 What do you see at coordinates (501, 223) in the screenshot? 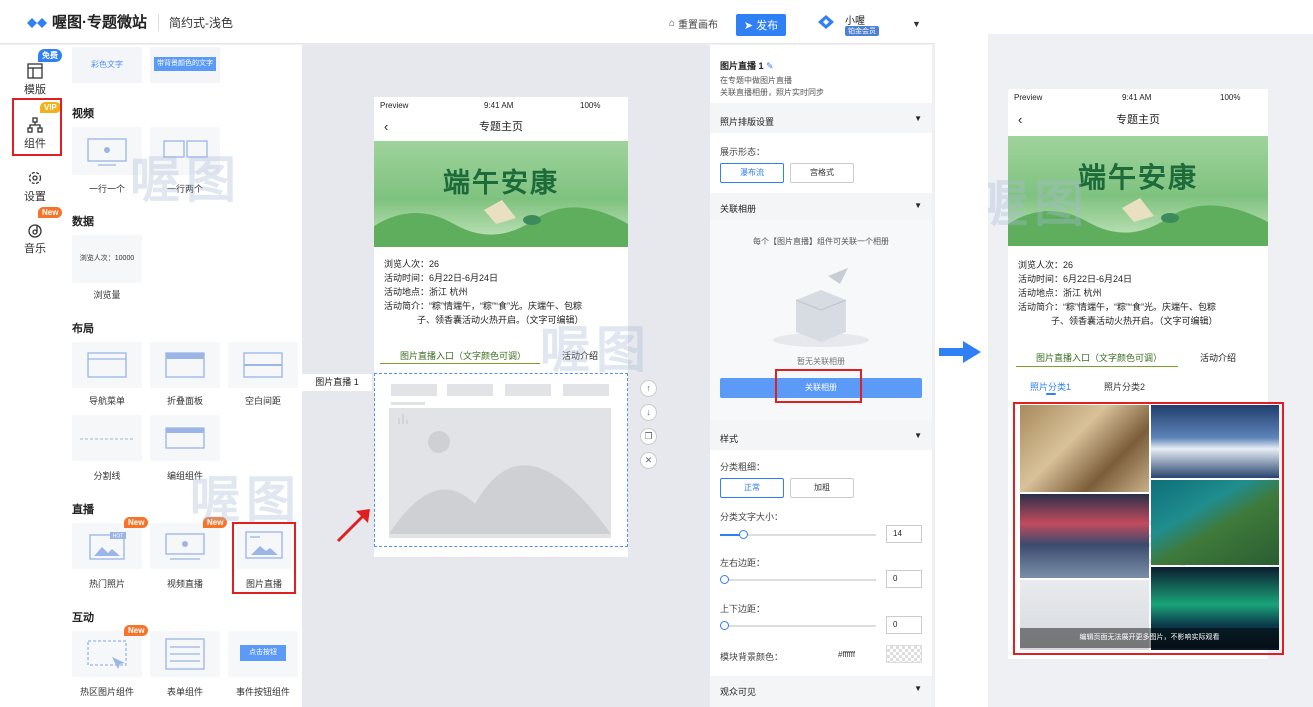
I see `zongzi-illustration` at bounding box center [501, 223].